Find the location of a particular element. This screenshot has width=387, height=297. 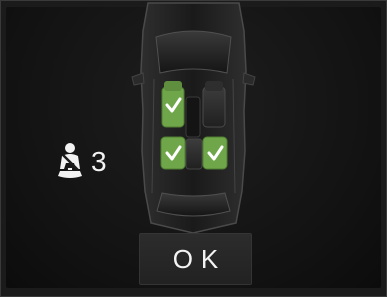

seat-rear-left is located at coordinates (173, 153).